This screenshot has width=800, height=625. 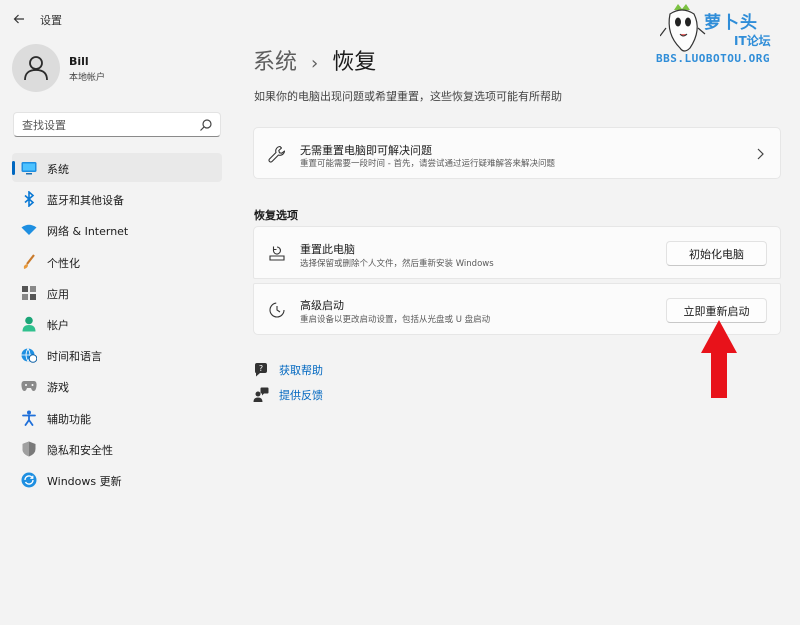 I want to click on feedback-link: 提供反馈, so click(x=288, y=395).